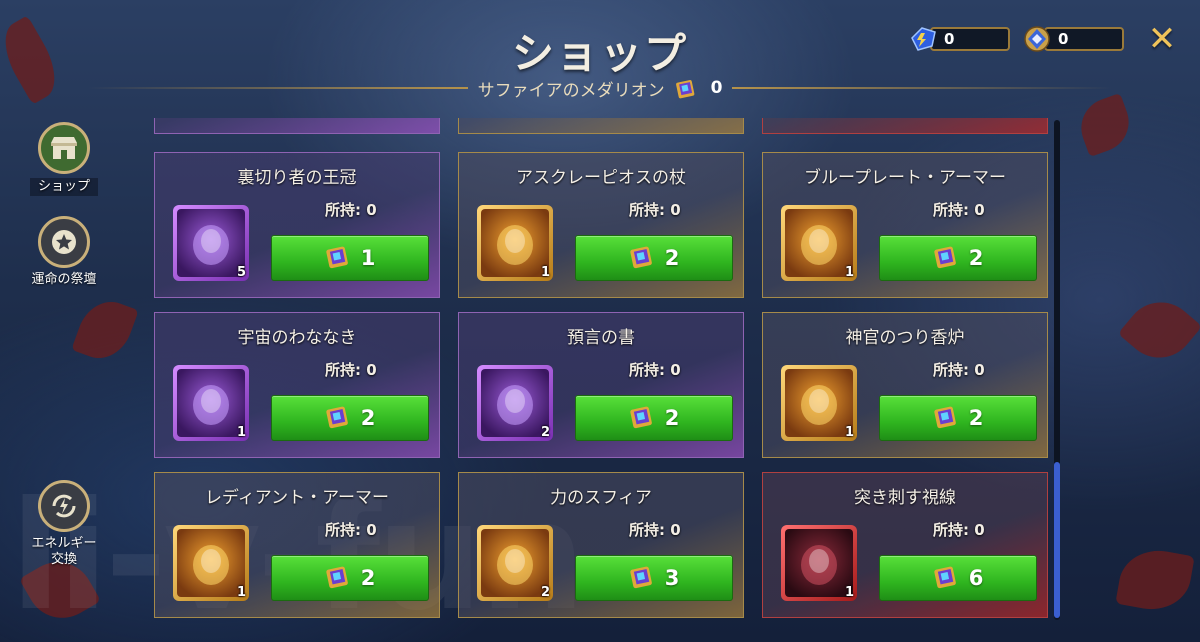 This screenshot has width=1200, height=642. I want to click on item-name: 預言の書, so click(601, 338).